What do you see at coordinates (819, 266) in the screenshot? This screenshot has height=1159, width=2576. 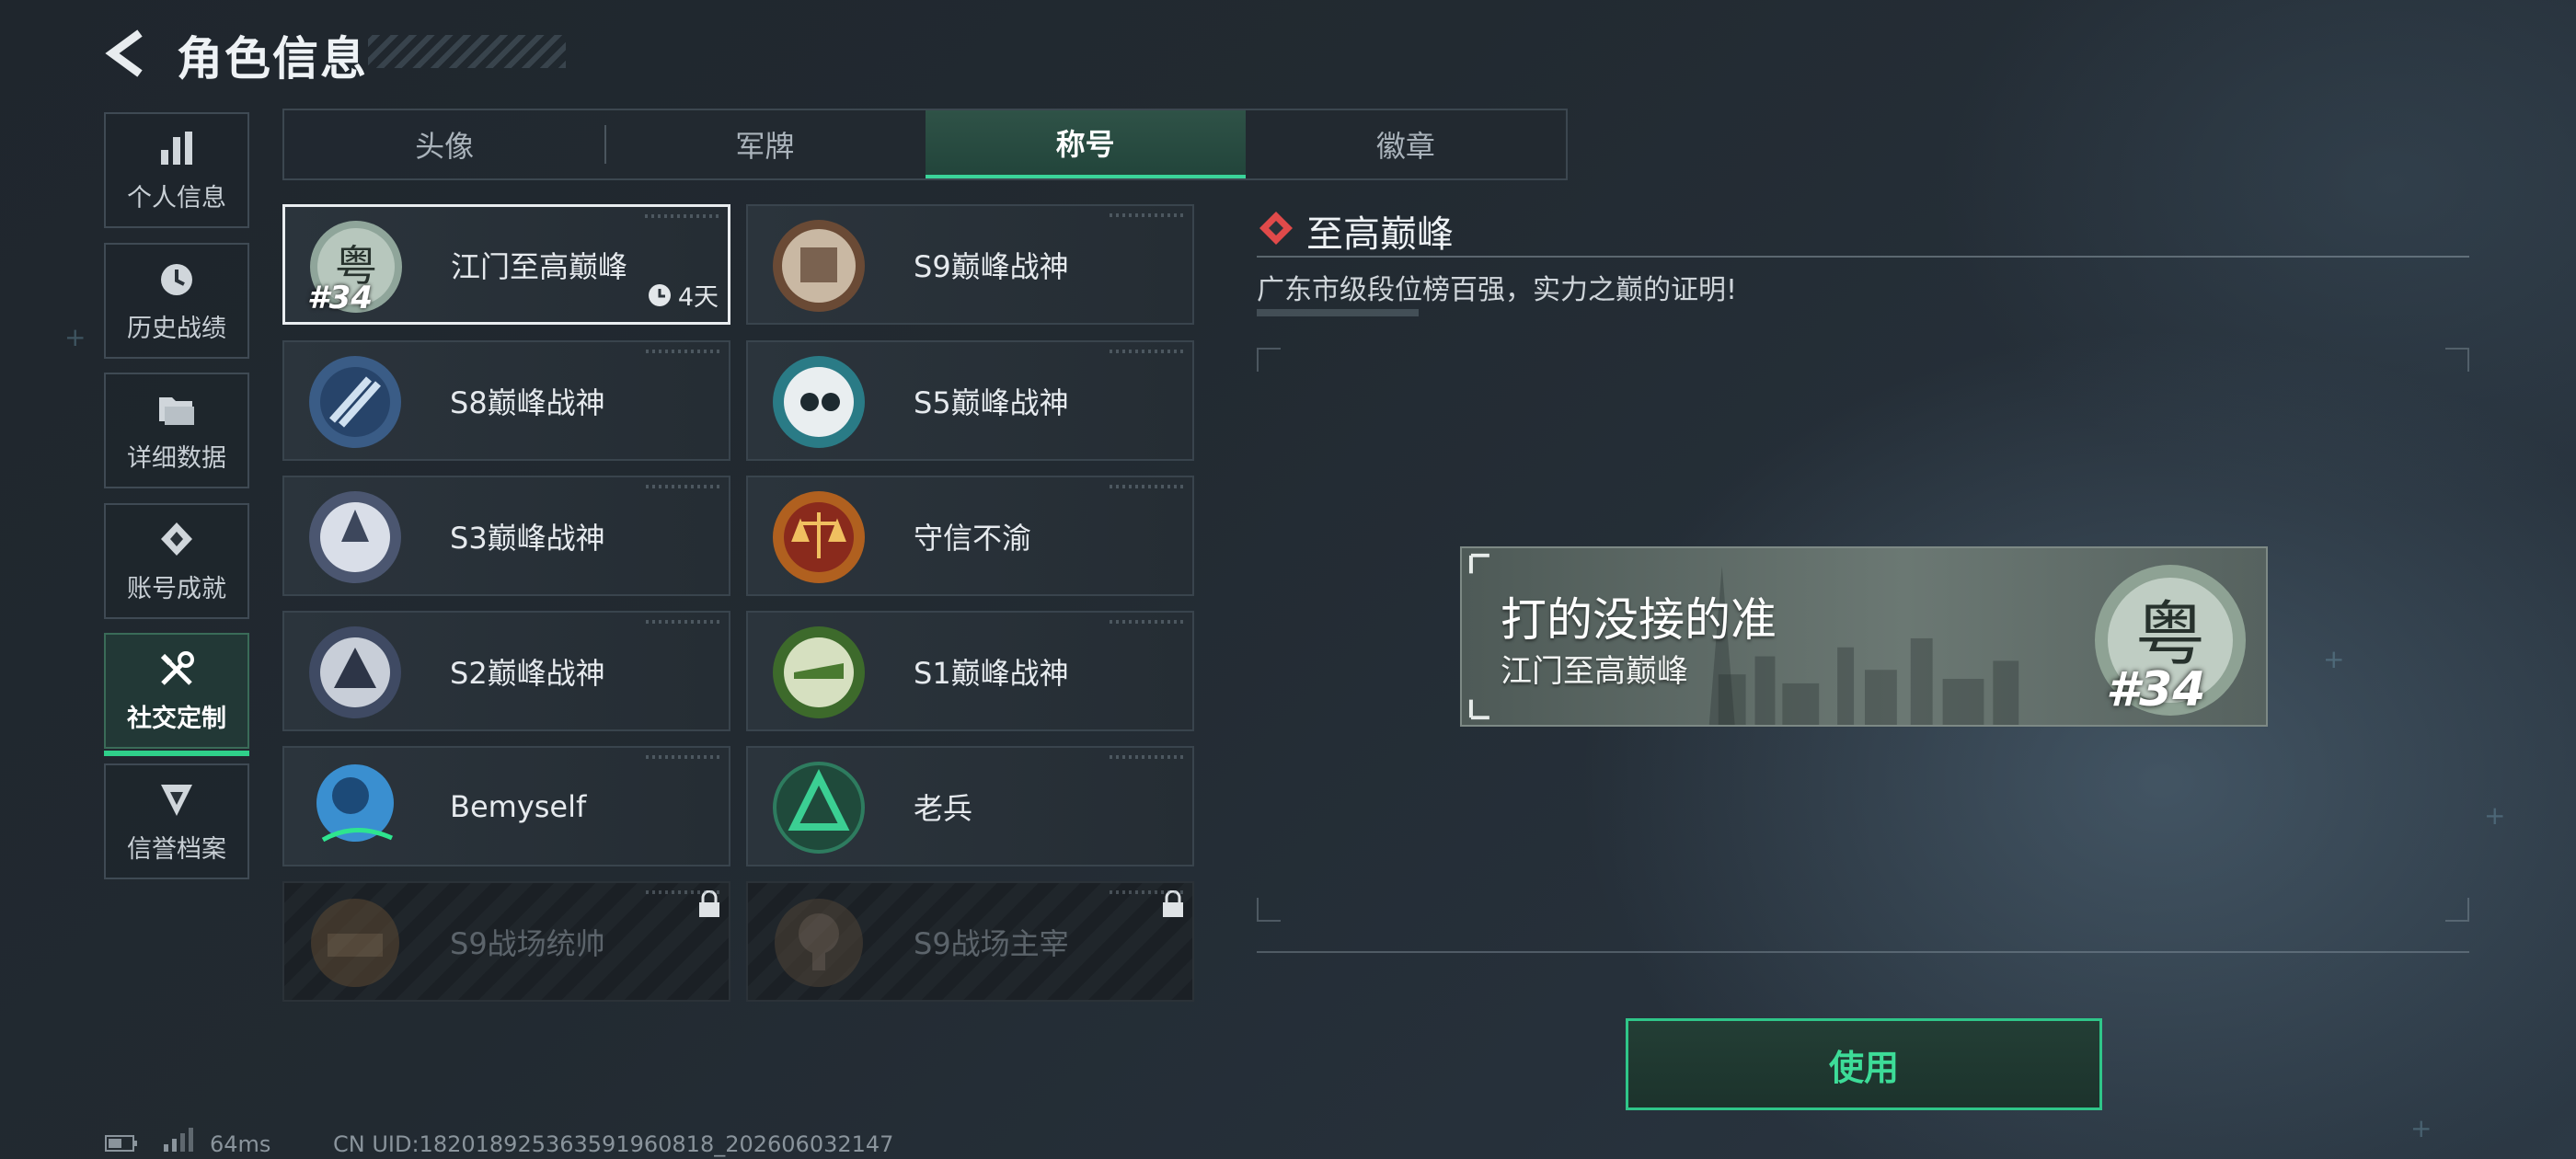 I see `s9-peak-emblem-icon` at bounding box center [819, 266].